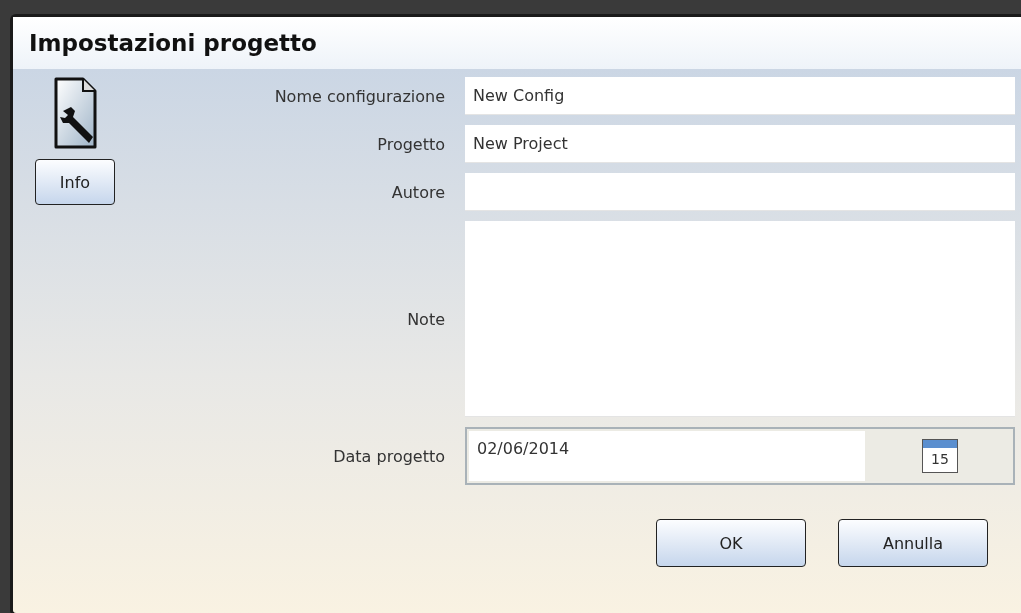 This screenshot has height=613, width=1021. What do you see at coordinates (740, 192) in the screenshot?
I see `input-field` at bounding box center [740, 192].